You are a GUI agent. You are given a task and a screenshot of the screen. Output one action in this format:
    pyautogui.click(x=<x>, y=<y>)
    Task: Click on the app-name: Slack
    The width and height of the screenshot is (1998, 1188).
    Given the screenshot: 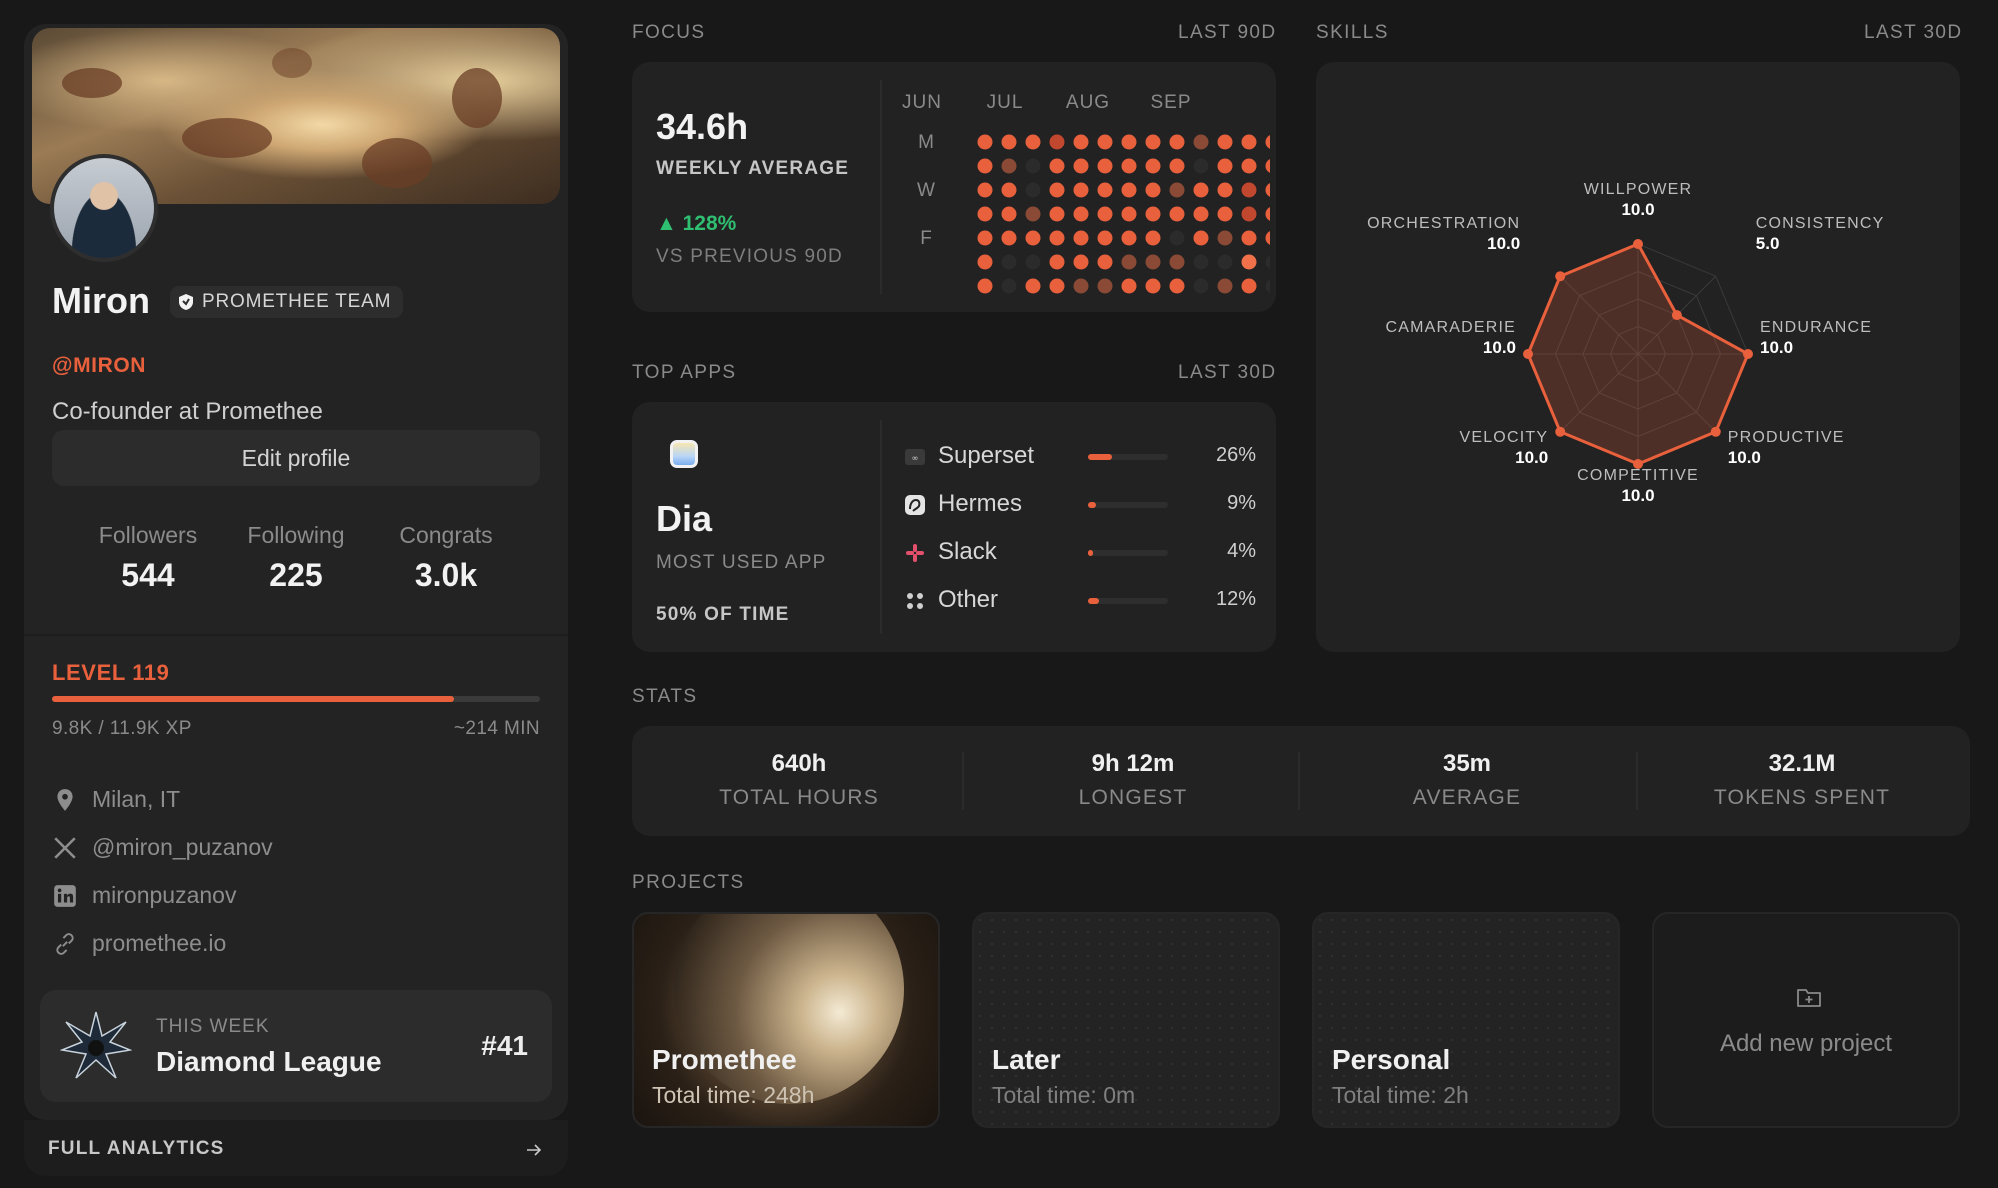 What is the action you would take?
    pyautogui.click(x=967, y=551)
    